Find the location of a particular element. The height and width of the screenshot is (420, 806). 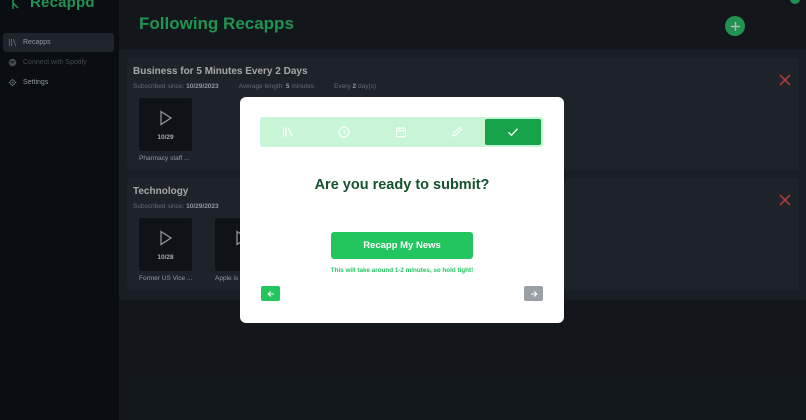

wizard-steps is located at coordinates (401, 132).